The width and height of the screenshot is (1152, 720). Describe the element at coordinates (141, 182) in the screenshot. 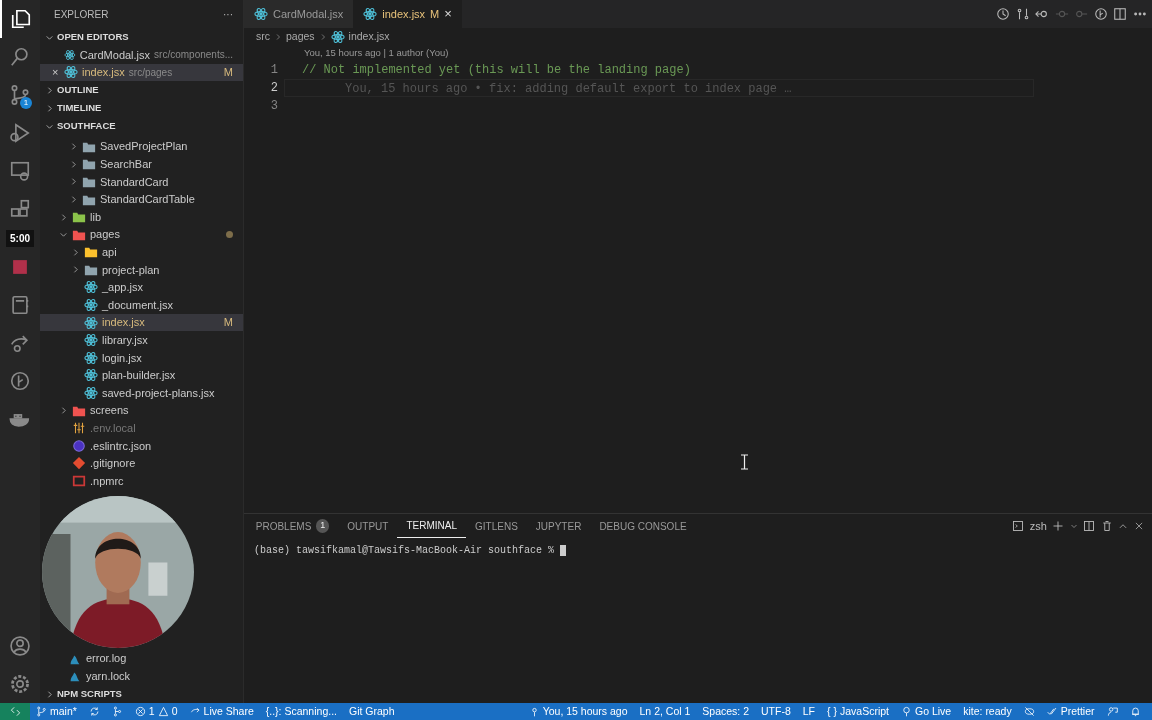

I see `folder-item: StandardCard` at that location.